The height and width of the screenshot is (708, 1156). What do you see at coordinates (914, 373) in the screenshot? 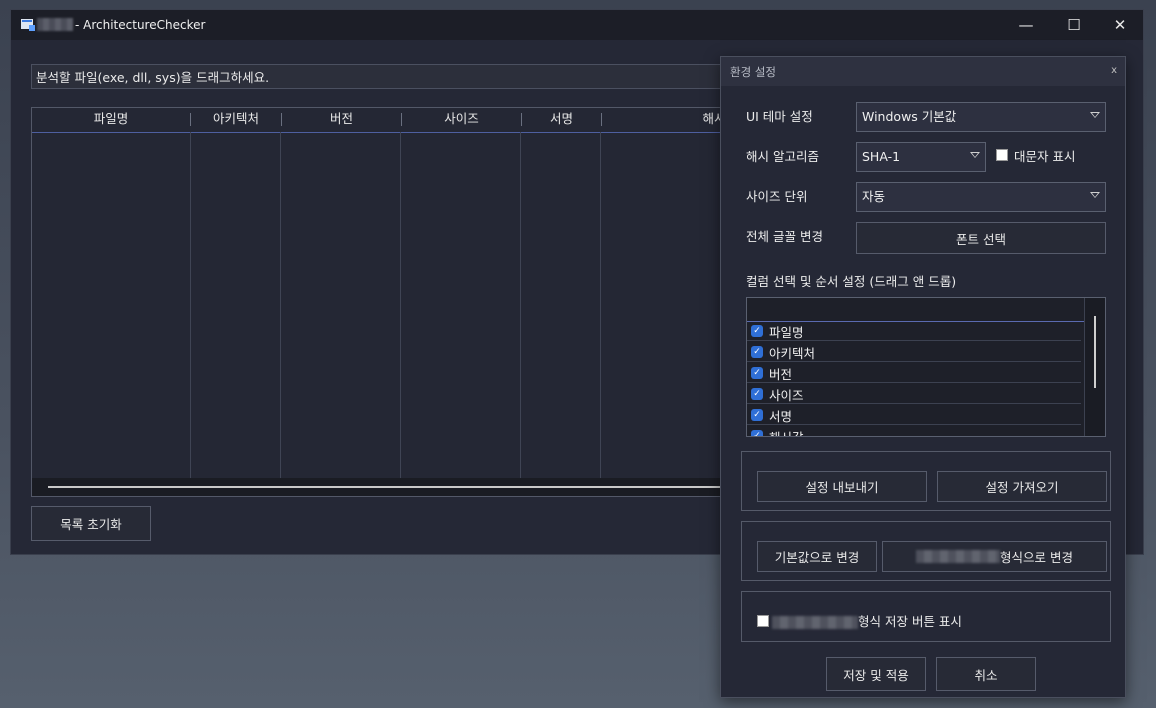
I see `list-item: ✓ 버전` at bounding box center [914, 373].